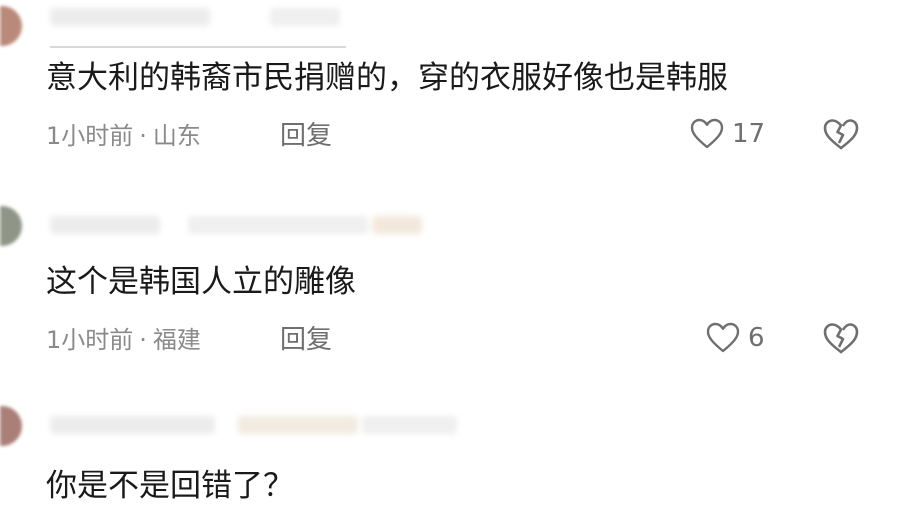 This screenshot has width=904, height=520. What do you see at coordinates (727, 134) in the screenshot?
I see `like-button: 17` at bounding box center [727, 134].